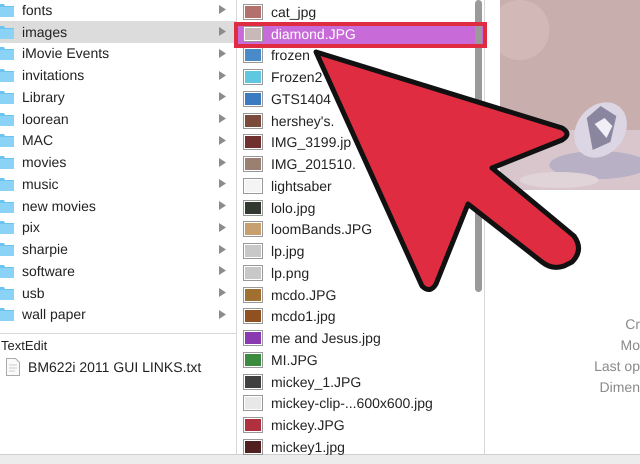  What do you see at coordinates (291, 425) in the screenshot?
I see `file-item: mickey.JPG` at bounding box center [291, 425].